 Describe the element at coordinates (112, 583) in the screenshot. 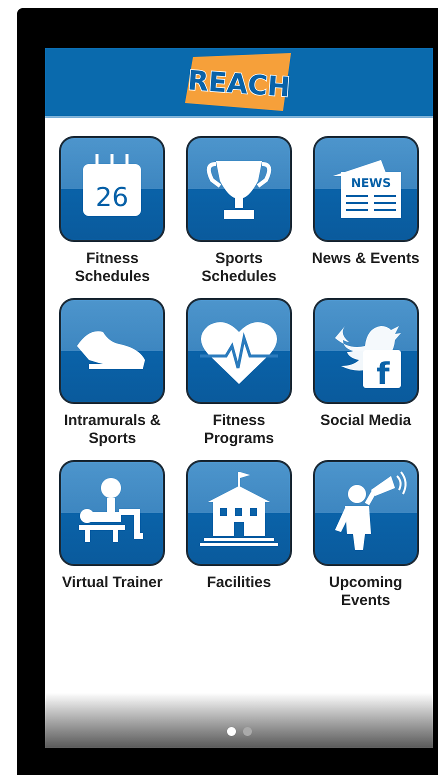

I see `tile-label: Virtual Trainer` at that location.